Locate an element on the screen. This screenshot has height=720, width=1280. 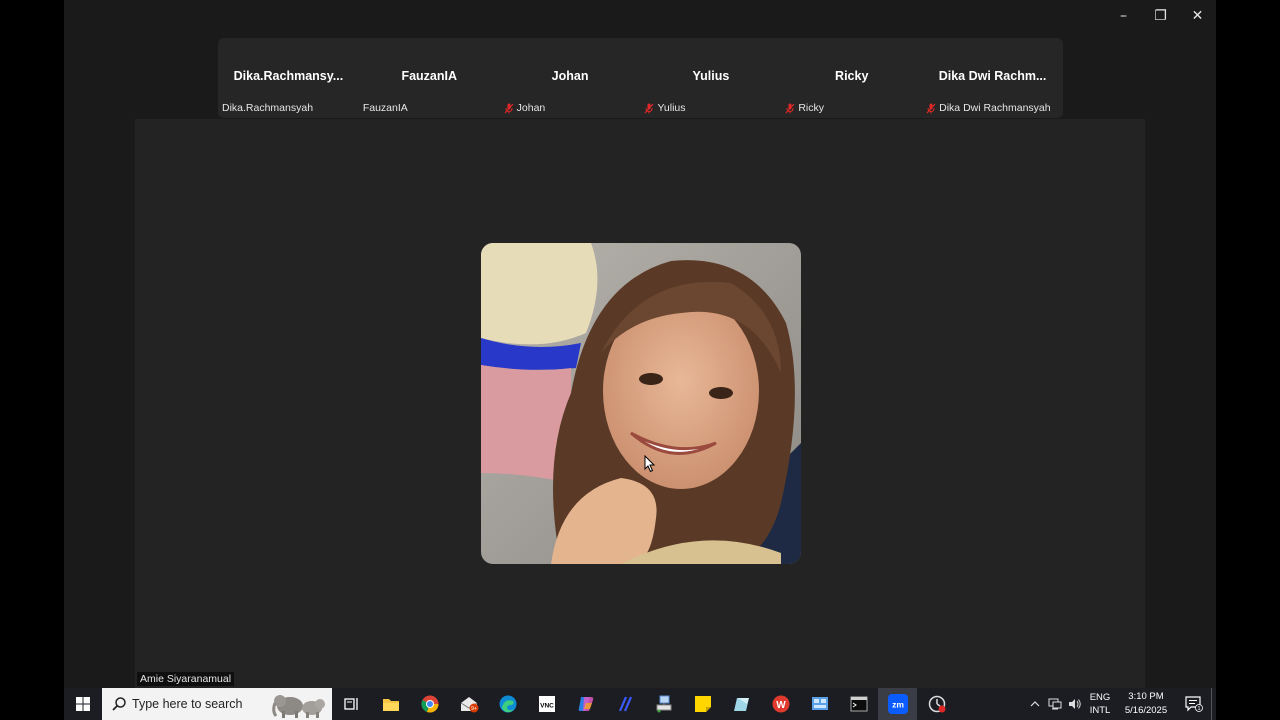
participant-display-name: FauzanIA is located at coordinates (429, 76).